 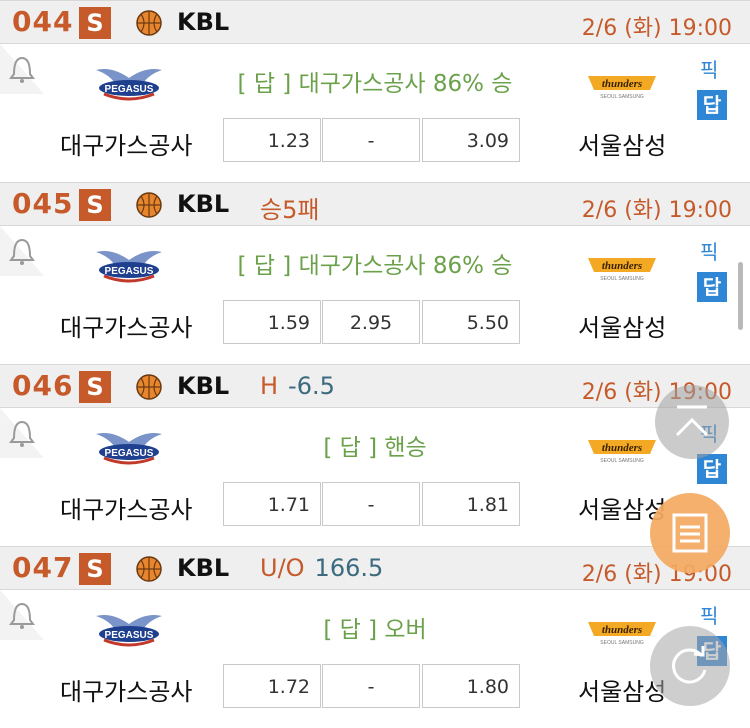 What do you see at coordinates (471, 504) in the screenshot?
I see `odds-away: 1.81` at bounding box center [471, 504].